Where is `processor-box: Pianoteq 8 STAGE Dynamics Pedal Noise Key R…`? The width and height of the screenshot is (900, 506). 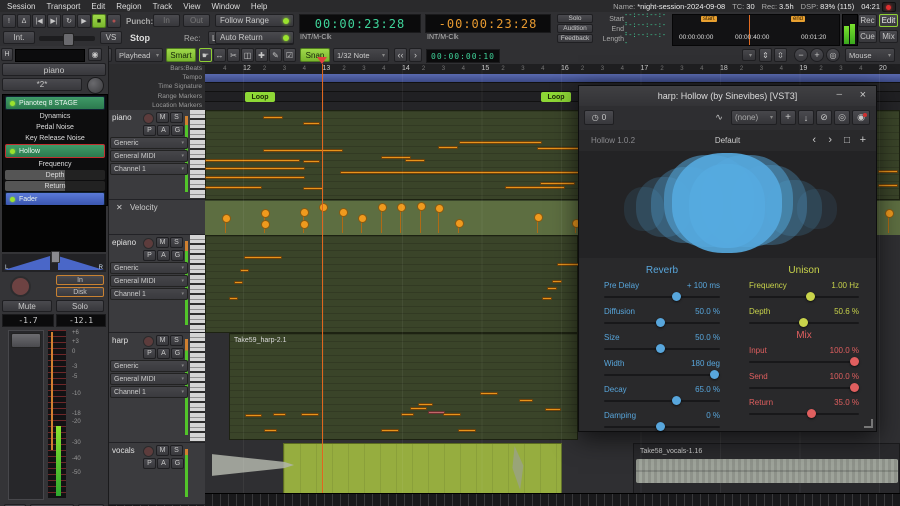 processor-box: Pianoteq 8 STAGE Dynamics Pedal Noise Key R… is located at coordinates (55, 150).